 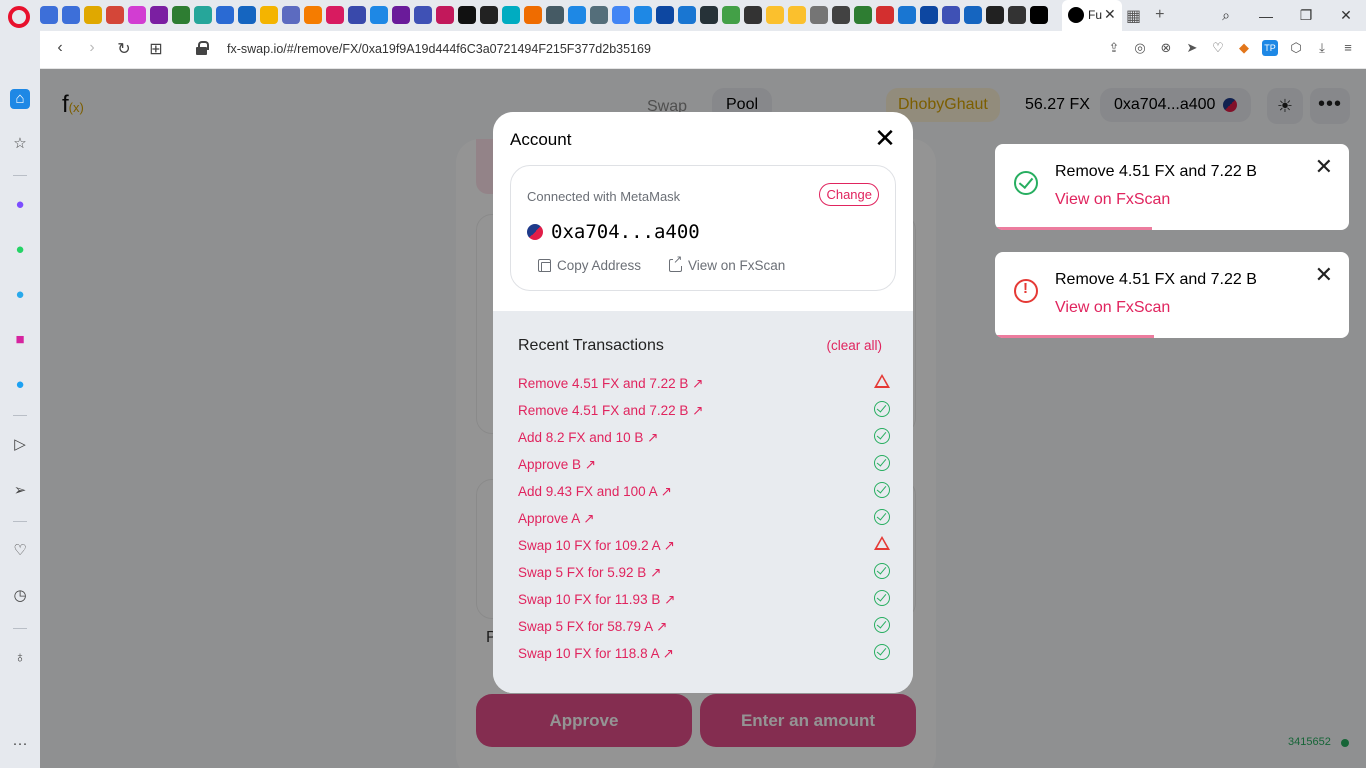 What do you see at coordinates (20, 250) in the screenshot?
I see `whatsapp-icon: ●` at bounding box center [20, 250].